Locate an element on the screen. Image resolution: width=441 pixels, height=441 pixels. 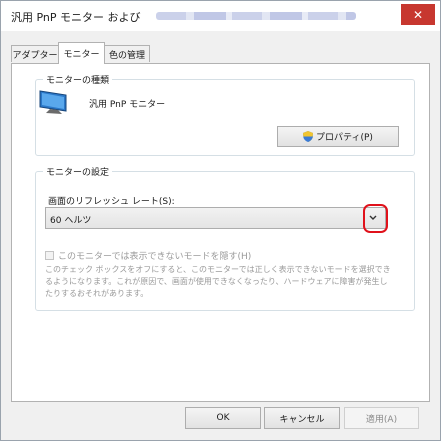
monitor-type-group-label: モニターの種類 is located at coordinates (78, 79).